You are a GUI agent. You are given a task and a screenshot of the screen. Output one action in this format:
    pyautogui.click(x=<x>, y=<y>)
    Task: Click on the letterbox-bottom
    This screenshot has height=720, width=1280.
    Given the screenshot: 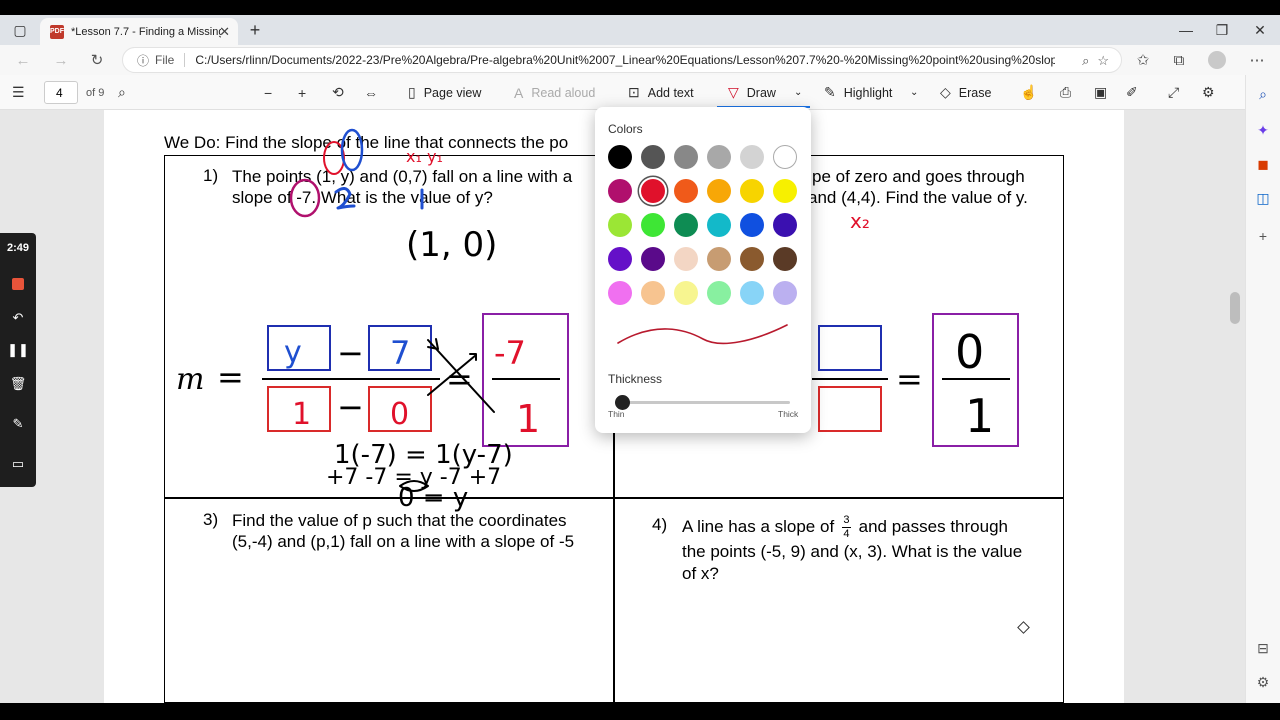 What is the action you would take?
    pyautogui.click(x=640, y=711)
    